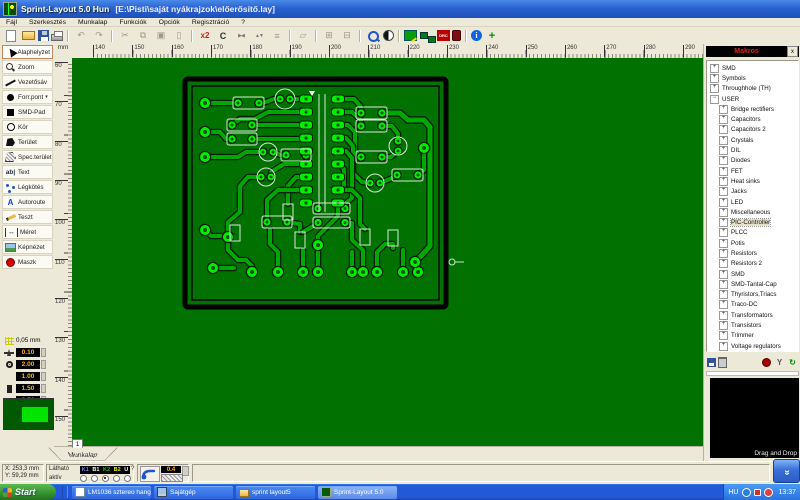  What do you see at coordinates (492, 36) in the screenshot?
I see `capture-icon: +` at bounding box center [492, 36].